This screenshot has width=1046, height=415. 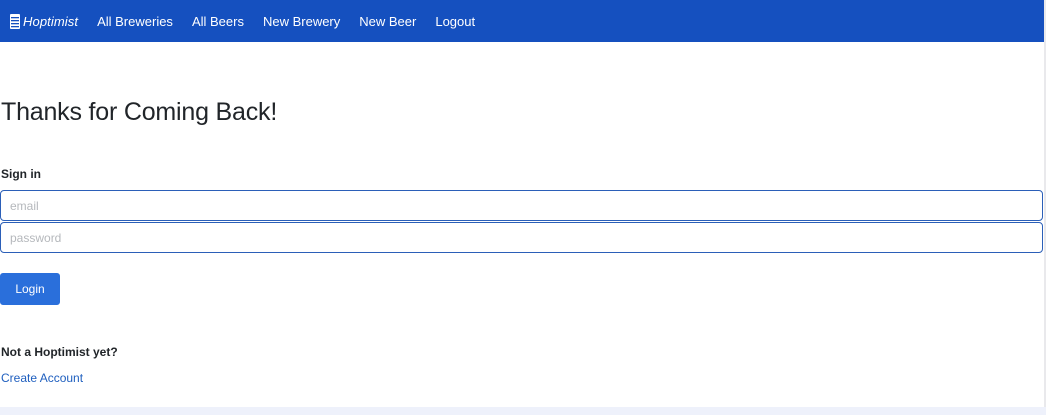 What do you see at coordinates (218, 21) in the screenshot?
I see `nav-all-beers: All Beers` at bounding box center [218, 21].